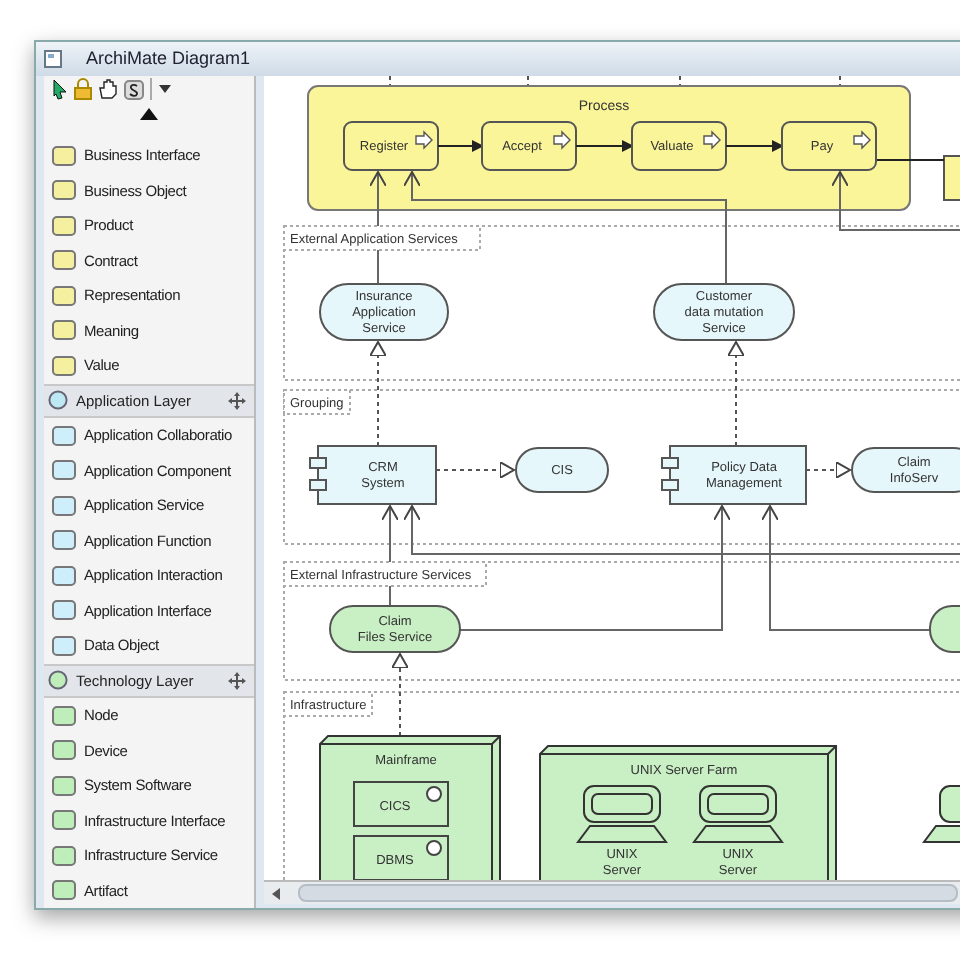 Image resolution: width=960 pixels, height=960 pixels. Describe the element at coordinates (60, 89) in the screenshot. I see `pointer-icon` at that location.